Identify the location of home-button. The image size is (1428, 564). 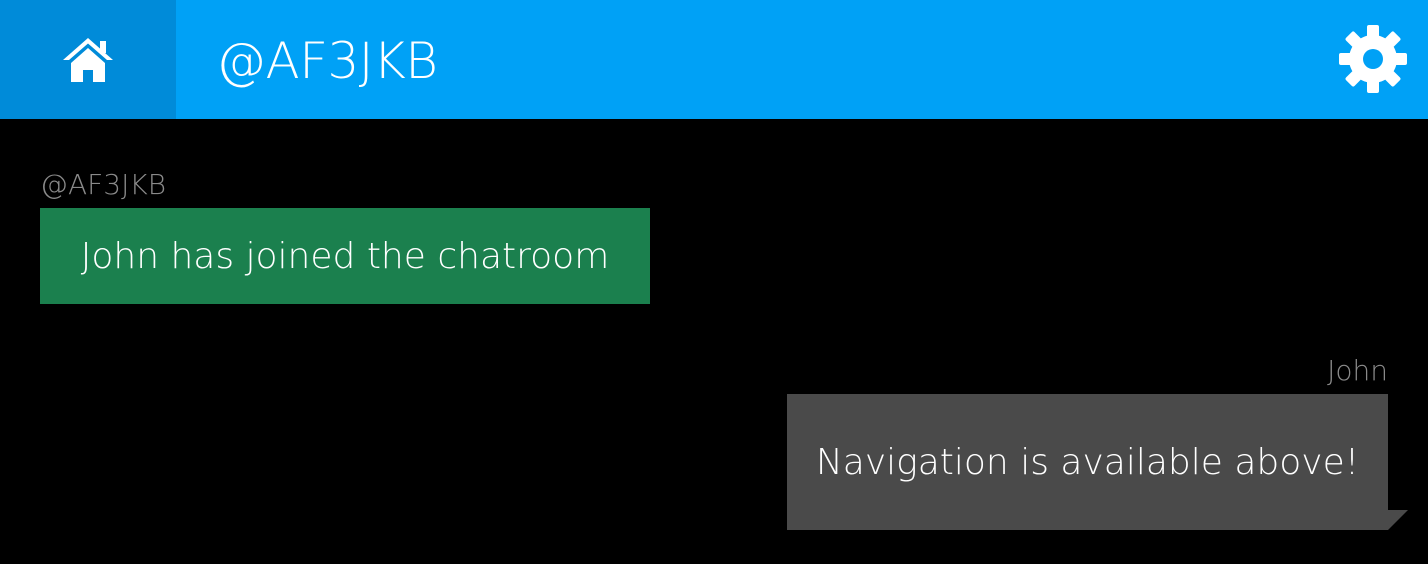
(88, 59).